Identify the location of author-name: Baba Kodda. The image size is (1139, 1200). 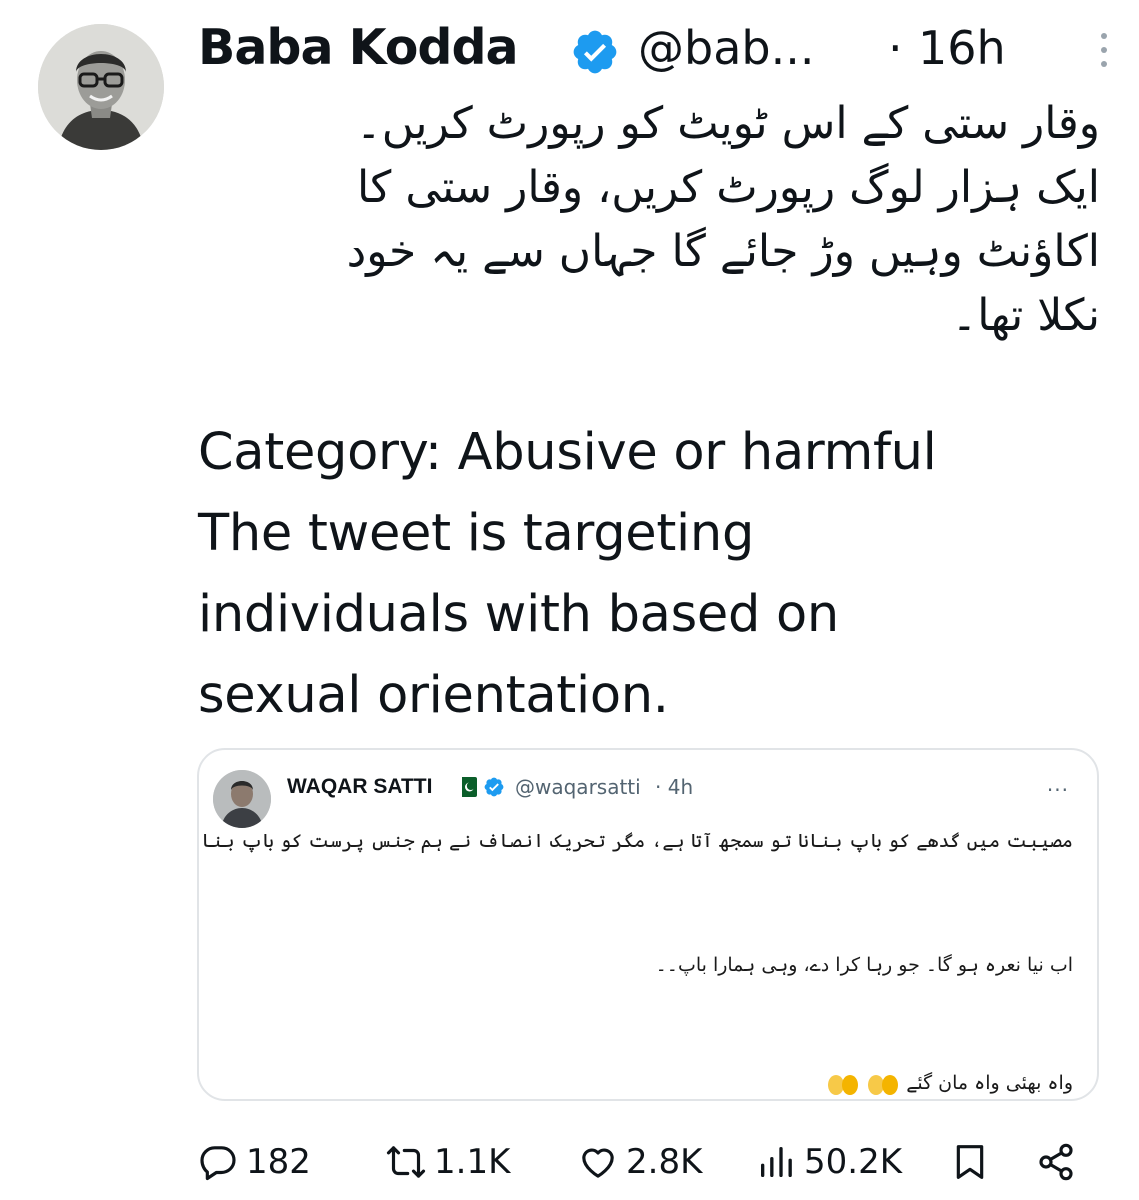
(358, 48).